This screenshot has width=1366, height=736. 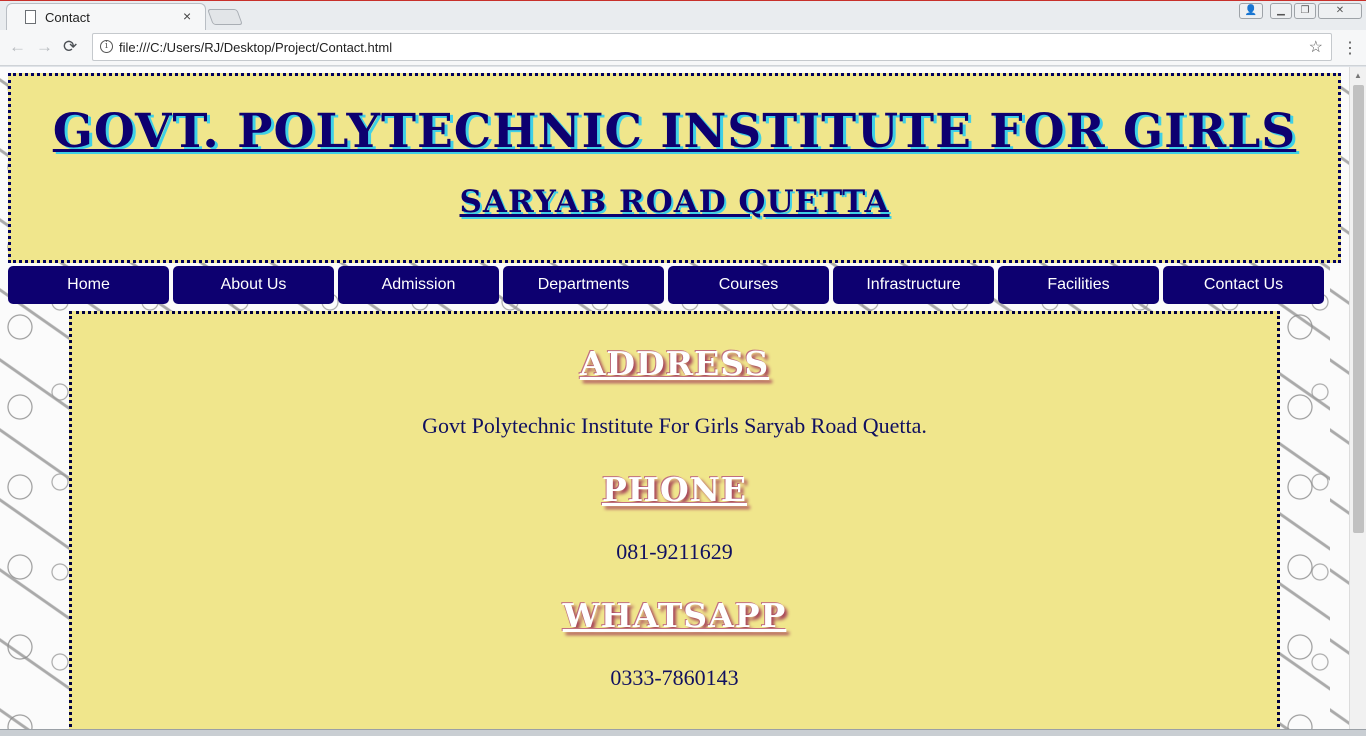 I want to click on phone-text: 081-9211629, so click(x=674, y=551).